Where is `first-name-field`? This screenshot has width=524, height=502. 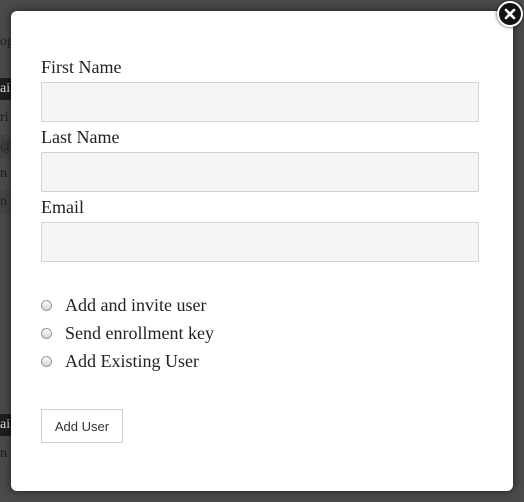
first-name-field is located at coordinates (260, 102).